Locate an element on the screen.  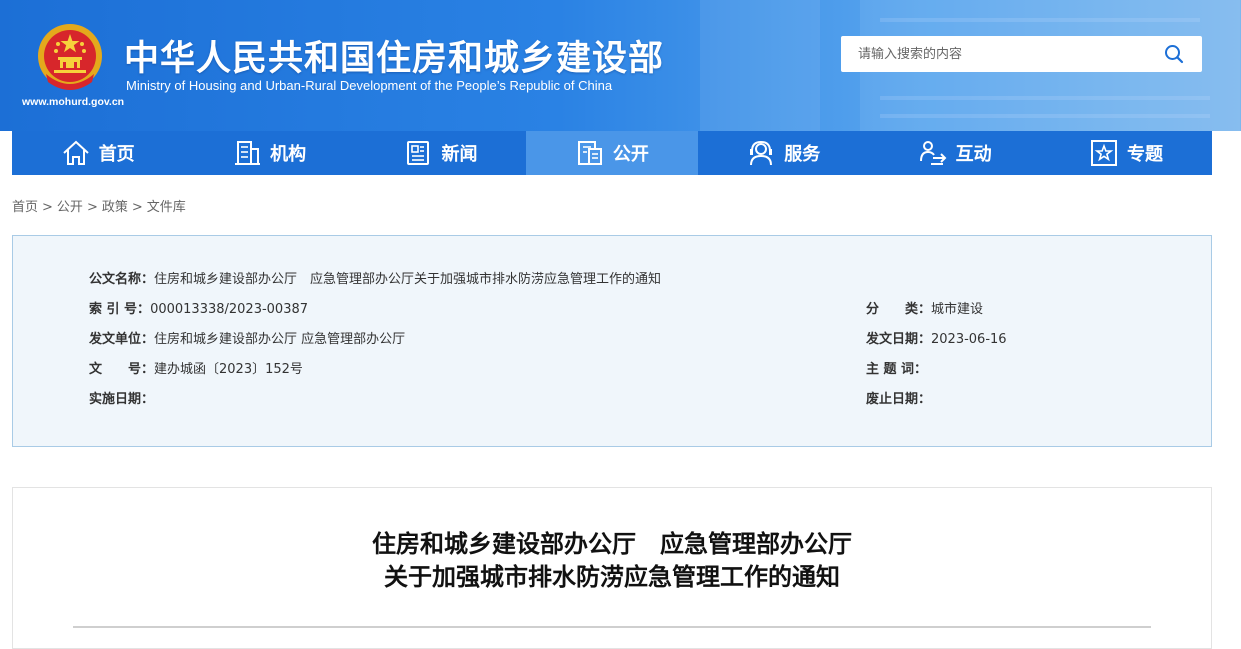
breadcrumb-public: 公开 is located at coordinates (70, 207).